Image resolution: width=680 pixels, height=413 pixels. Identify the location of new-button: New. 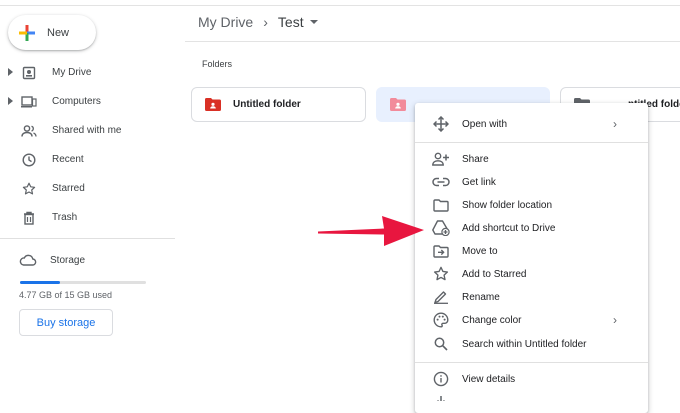
(52, 32).